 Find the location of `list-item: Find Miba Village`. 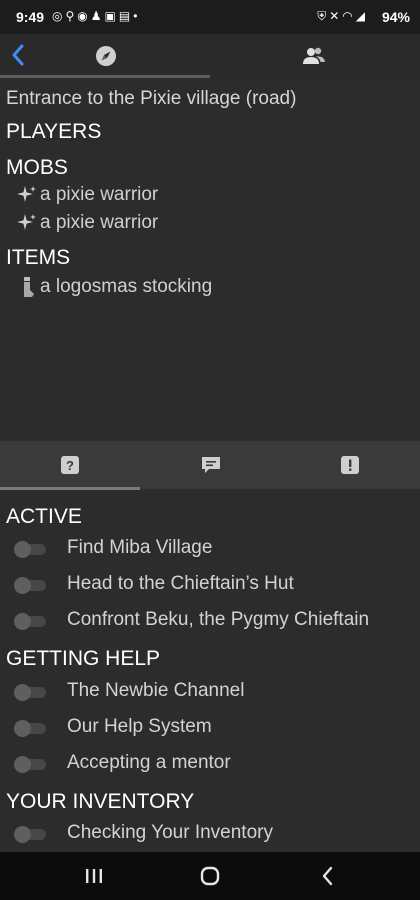

list-item: Find Miba Village is located at coordinates (210, 550).